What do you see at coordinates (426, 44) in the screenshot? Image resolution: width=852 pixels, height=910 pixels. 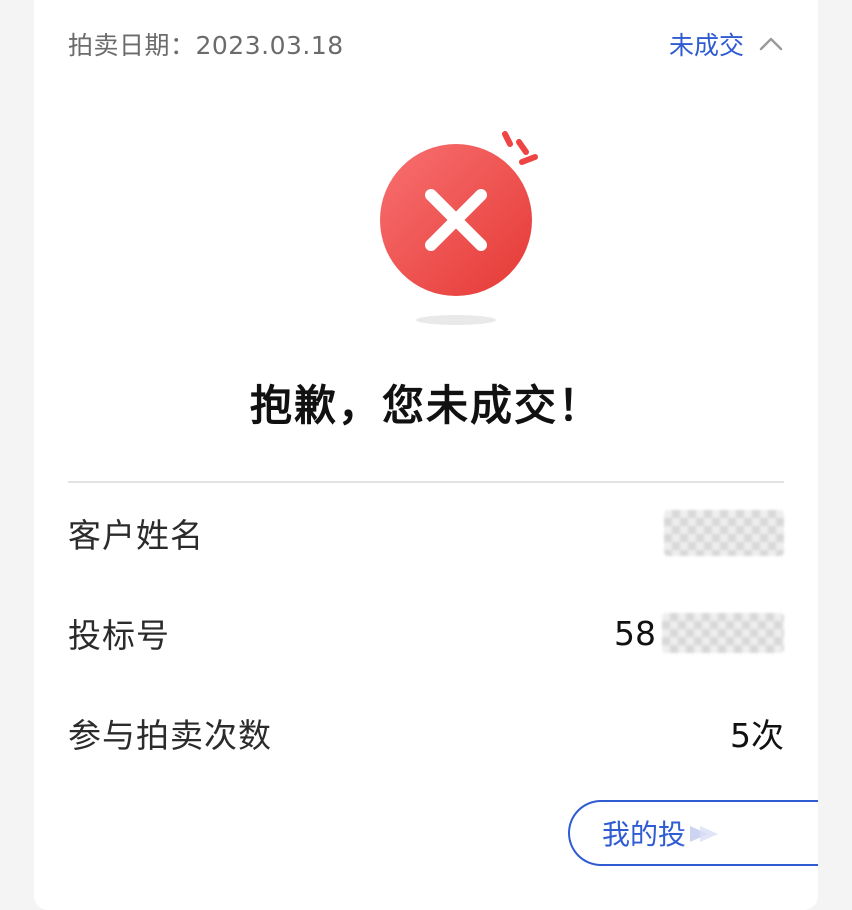 I see `card-header: 拍卖日期：2023.03.18 未成交` at bounding box center [426, 44].